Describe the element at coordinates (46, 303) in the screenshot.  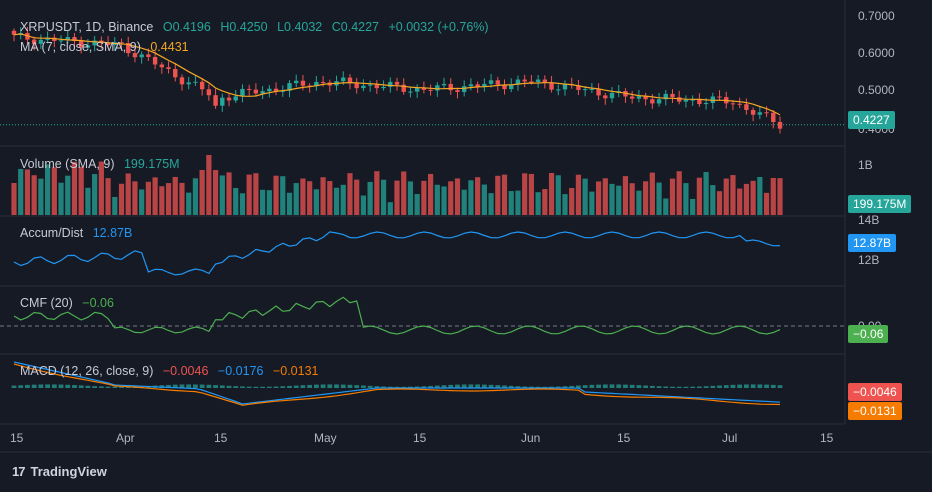
I see `cmf-title: CMF (20)` at that location.